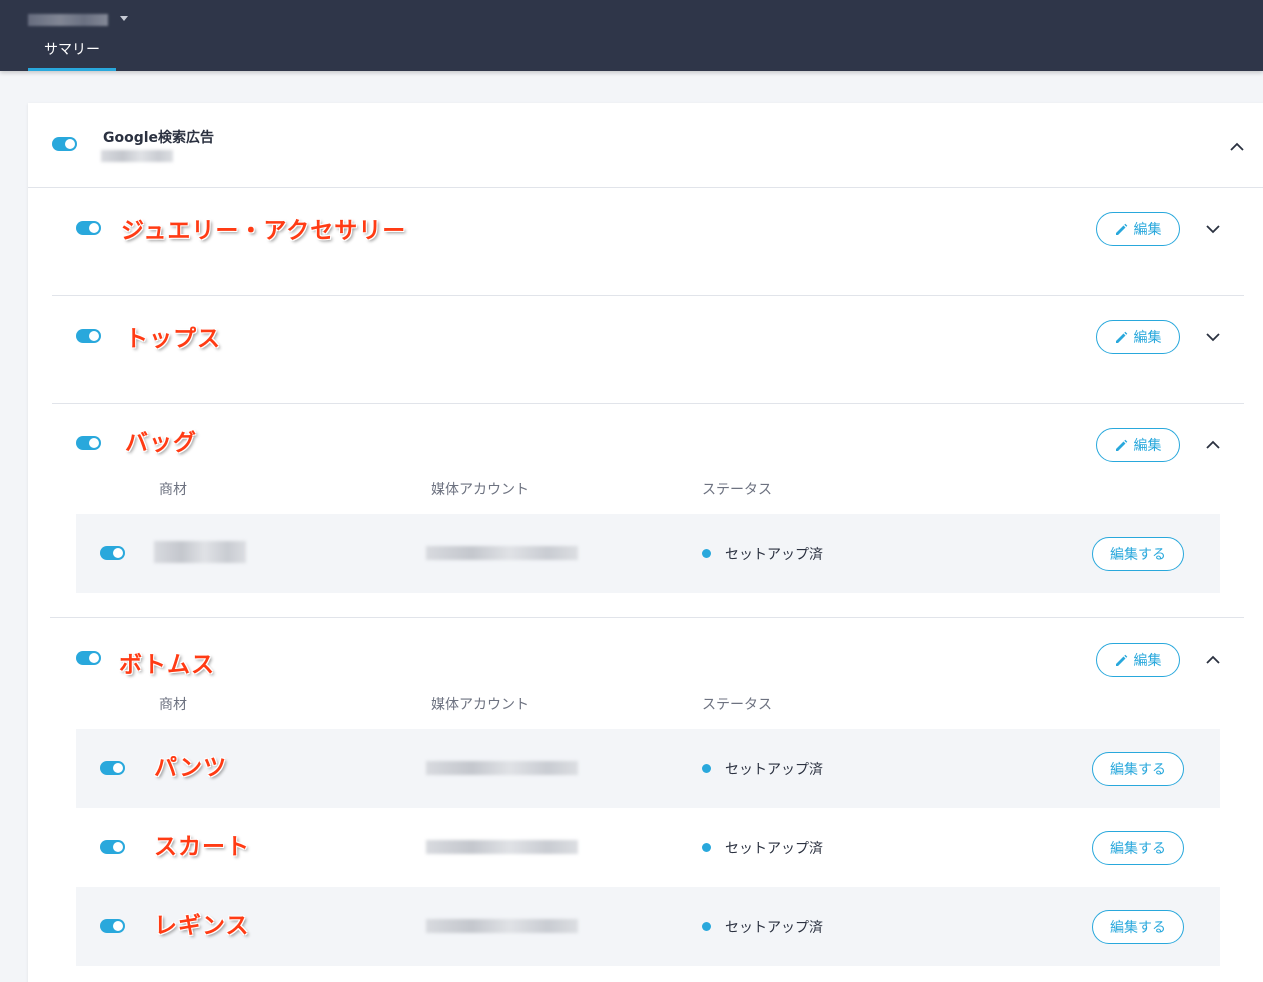 Image resolution: width=1263 pixels, height=982 pixels. What do you see at coordinates (167, 665) in the screenshot?
I see `category-name-bottoms: ボトムス` at bounding box center [167, 665].